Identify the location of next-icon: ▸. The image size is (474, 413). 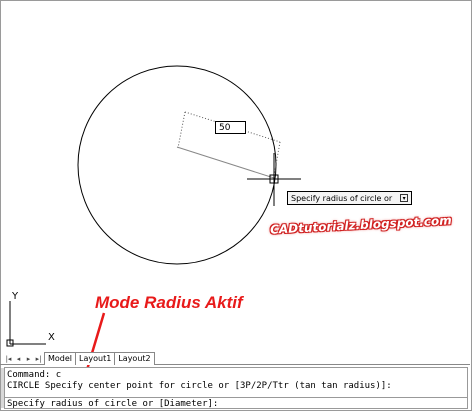
(28, 359).